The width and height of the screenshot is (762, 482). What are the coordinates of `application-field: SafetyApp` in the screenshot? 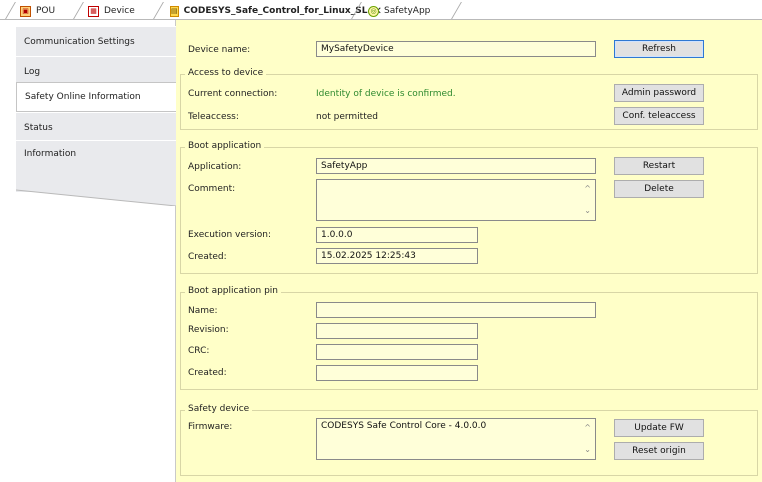 It's located at (456, 166).